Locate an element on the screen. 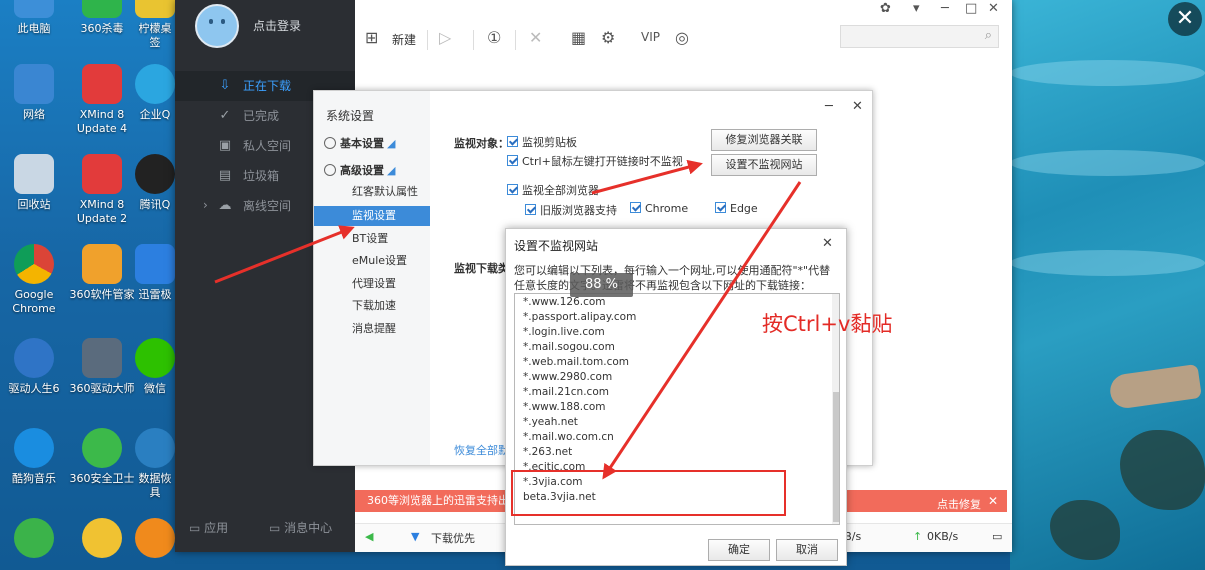 The image size is (1205, 570). all-browsers-checkbox: 监视全部浏览器 is located at coordinates (553, 190).